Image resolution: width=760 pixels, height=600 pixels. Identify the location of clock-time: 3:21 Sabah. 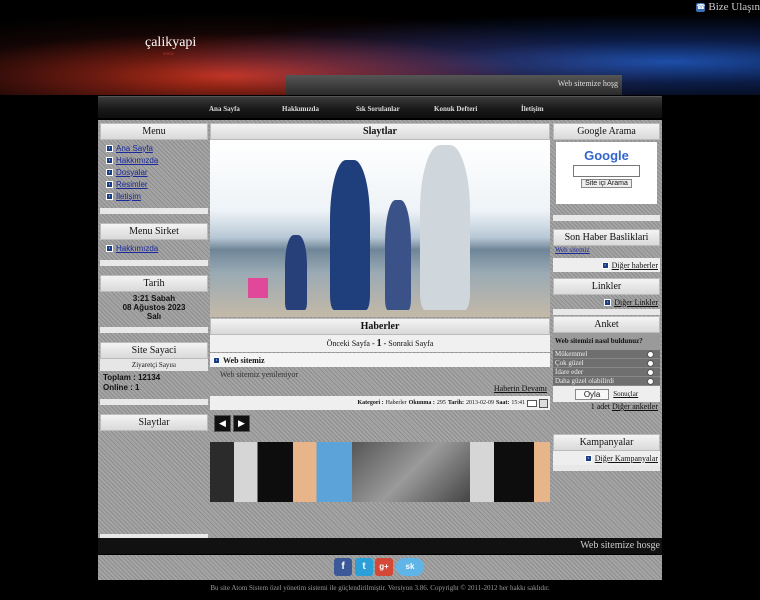
(154, 298).